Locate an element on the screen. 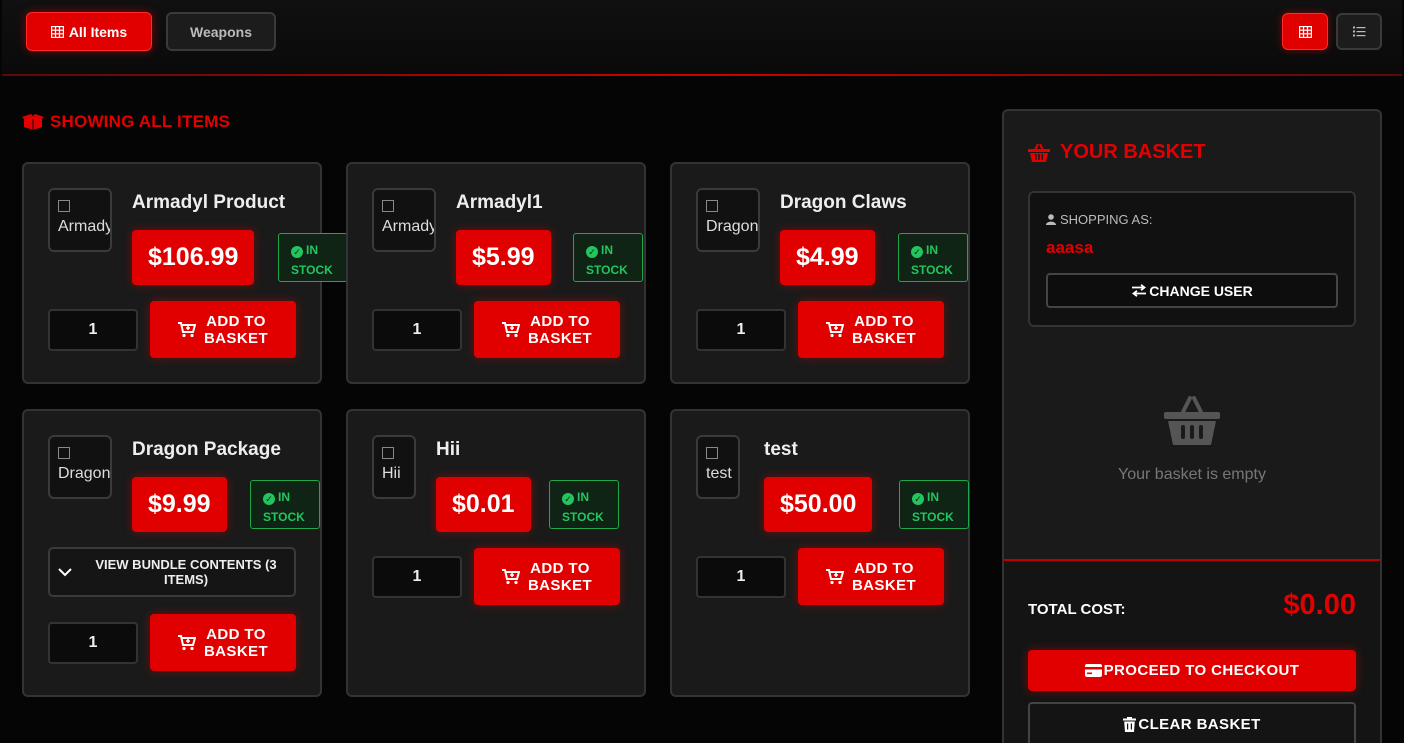  clear-basket-button: CLEAR BASKET is located at coordinates (1192, 722).